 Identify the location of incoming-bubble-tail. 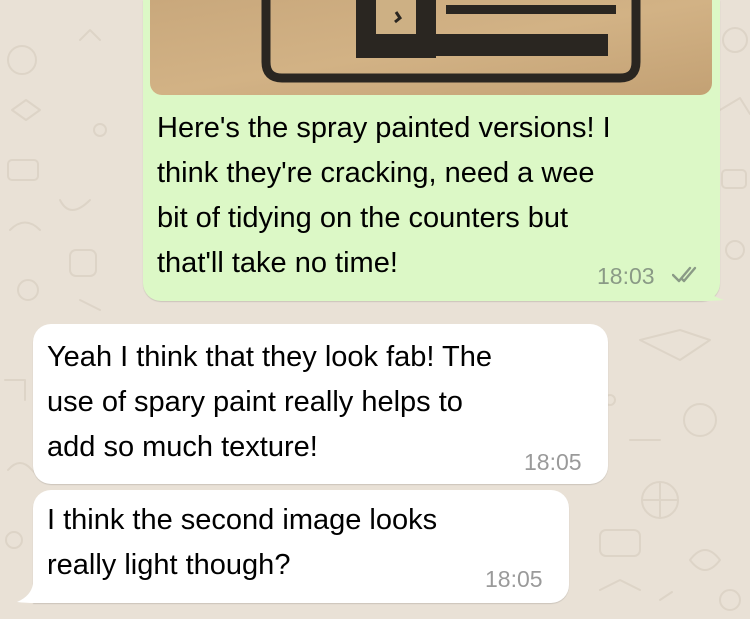
(26, 593).